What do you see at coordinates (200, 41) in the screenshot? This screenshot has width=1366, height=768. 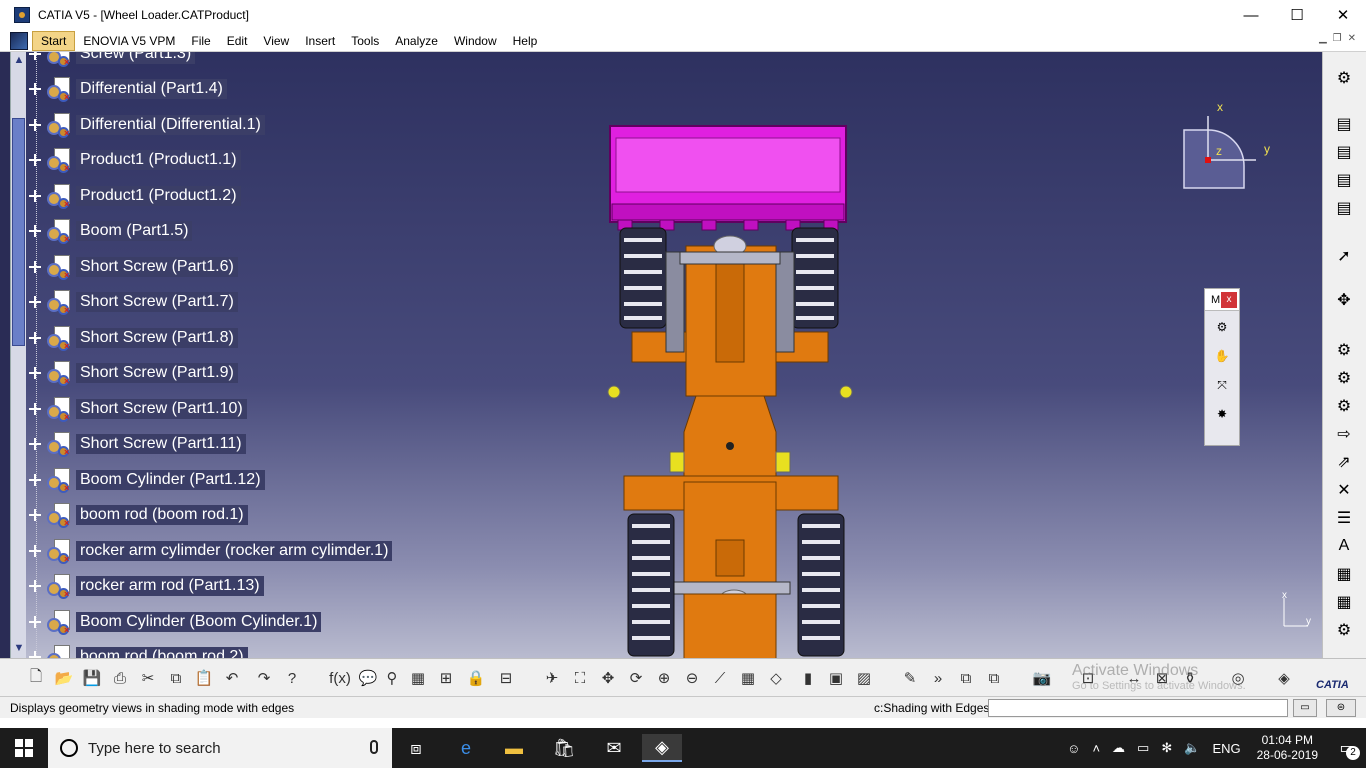 I see `menu-file: File` at bounding box center [200, 41].